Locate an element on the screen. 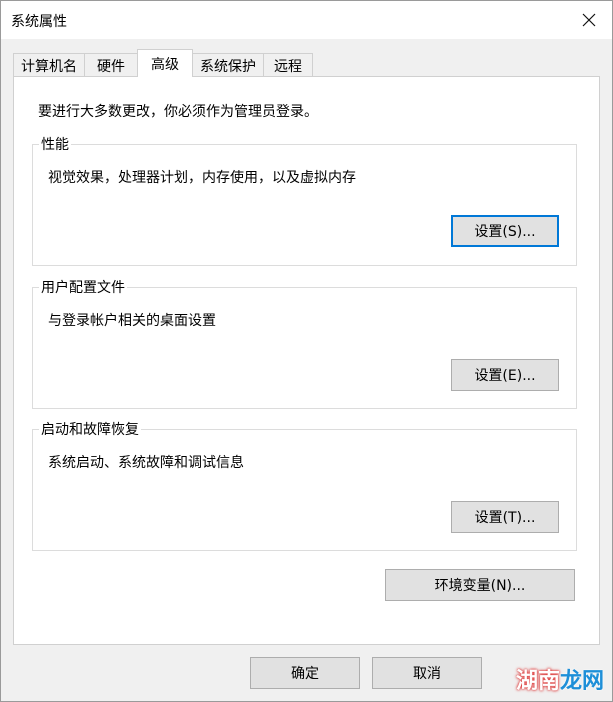 The image size is (613, 702). close-icon is located at coordinates (589, 20).